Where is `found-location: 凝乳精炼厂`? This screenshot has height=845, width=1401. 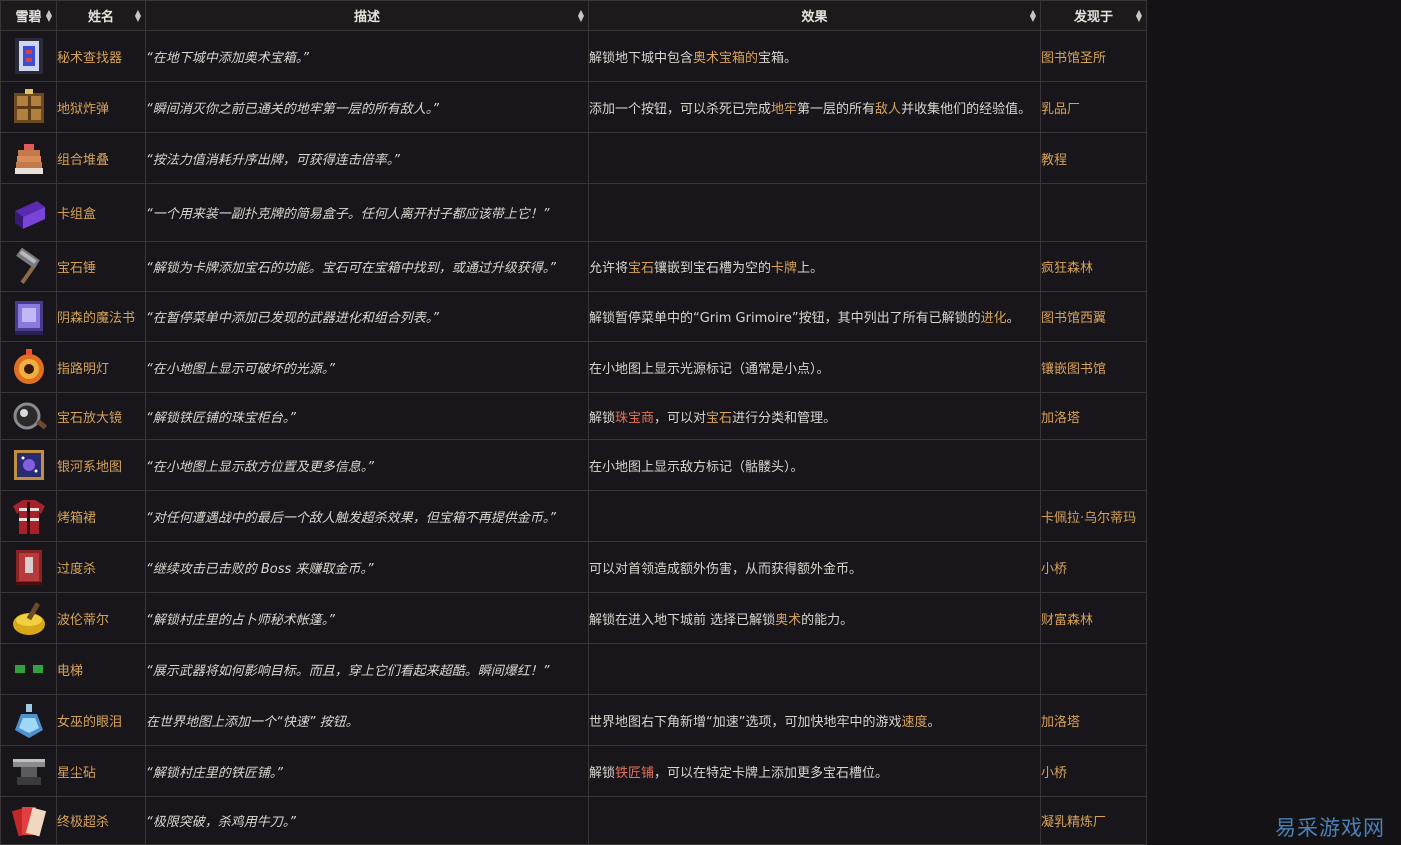
found-location: 凝乳精炼厂 is located at coordinates (1093, 820).